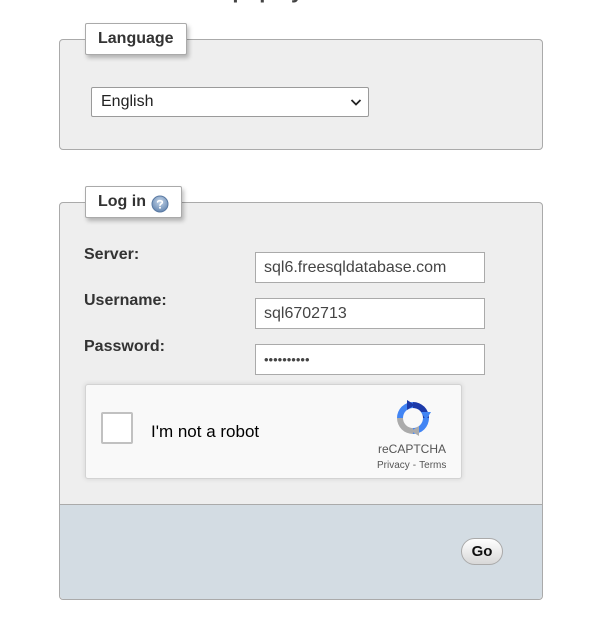 This screenshot has width=604, height=627. I want to click on recaptcha-widget: I'm not a robot reCAPTCHA Privacy - Terms, so click(273, 431).